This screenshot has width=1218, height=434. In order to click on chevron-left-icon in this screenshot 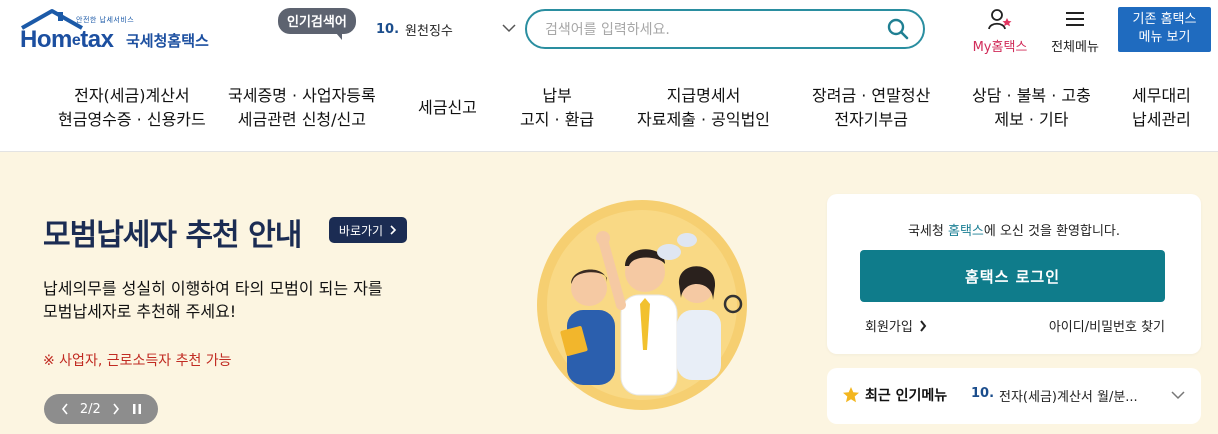, I will do `click(64, 409)`.